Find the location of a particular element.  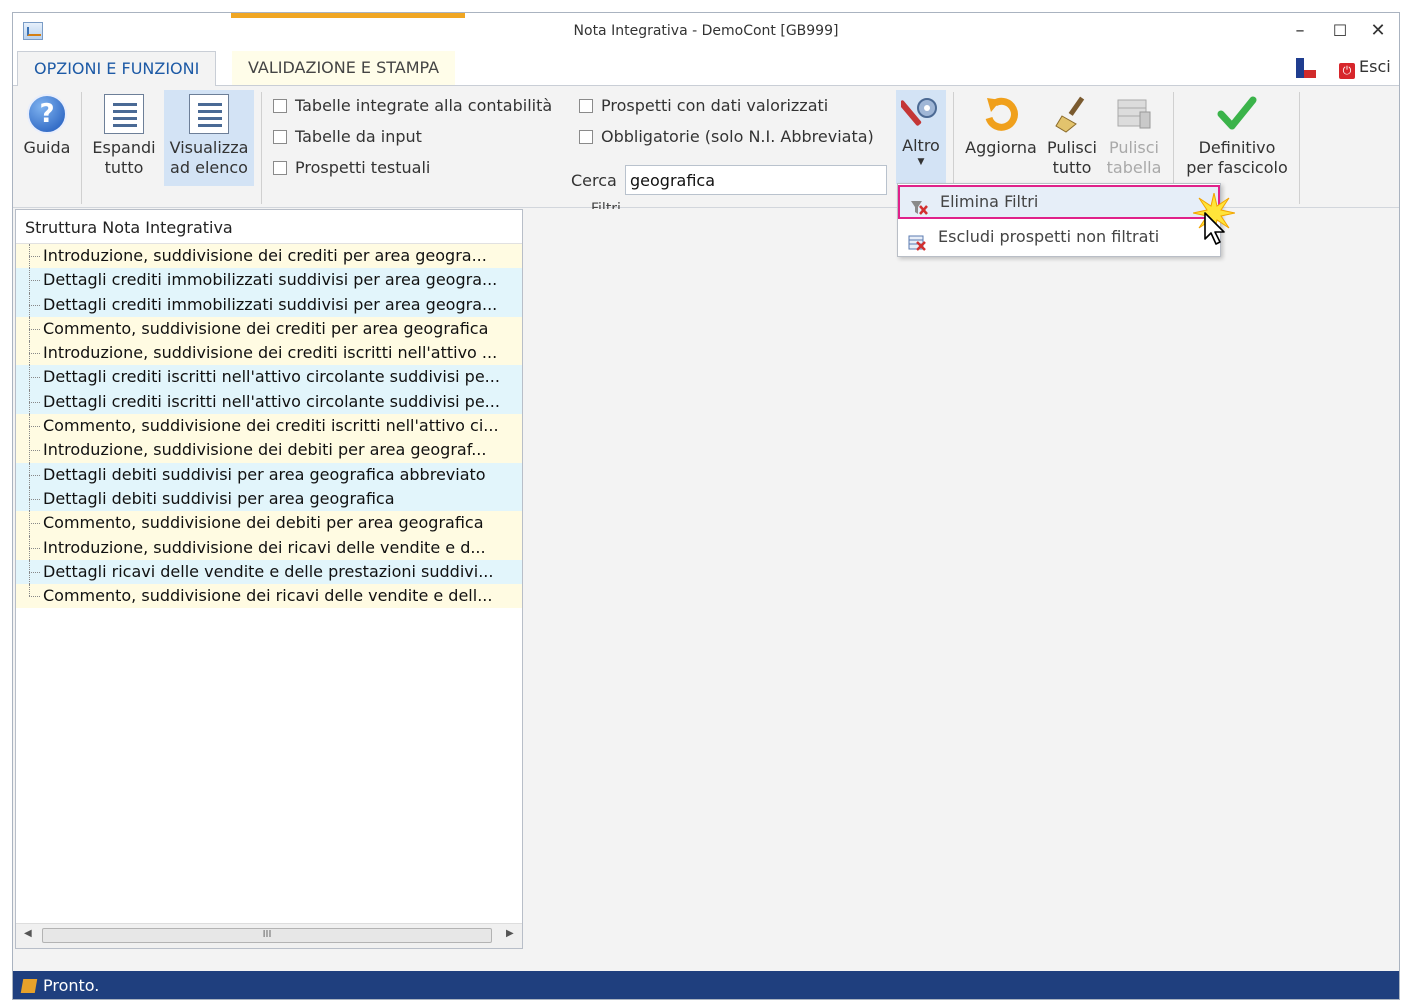

pulisci-tutto-label-1: Pulisci is located at coordinates (1072, 147).